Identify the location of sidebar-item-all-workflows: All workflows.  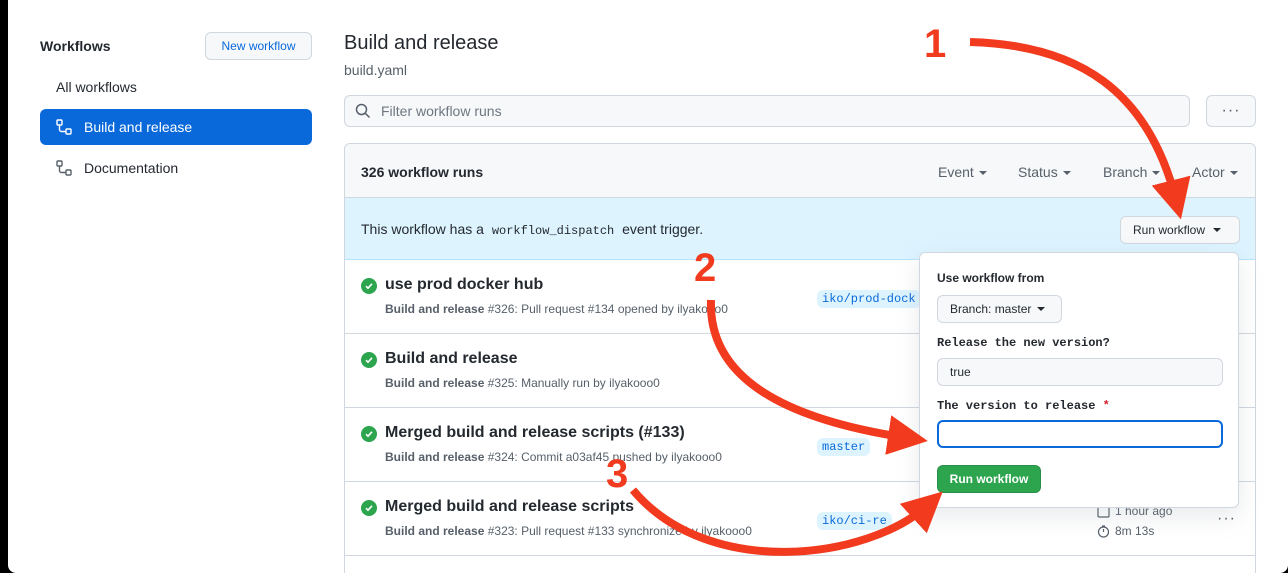
(96, 87).